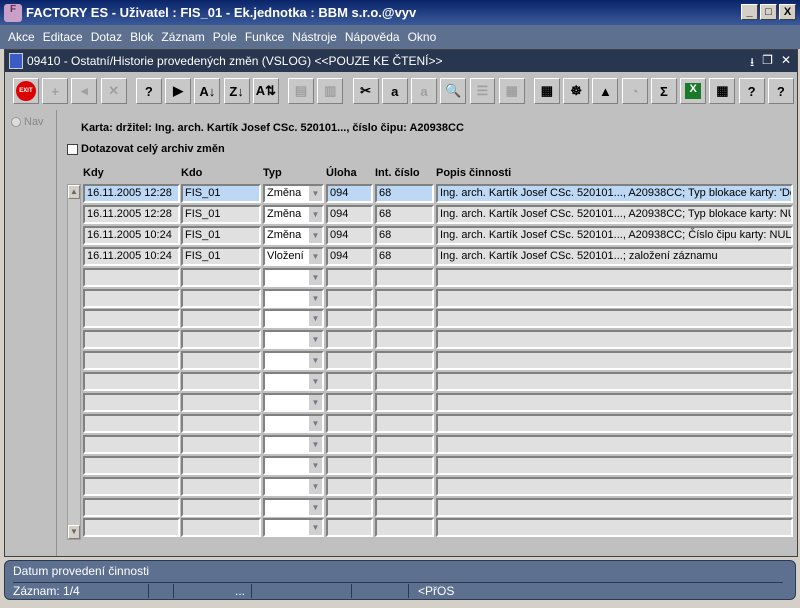  What do you see at coordinates (546, 91) in the screenshot?
I see `calculator-button: ▦` at bounding box center [546, 91].